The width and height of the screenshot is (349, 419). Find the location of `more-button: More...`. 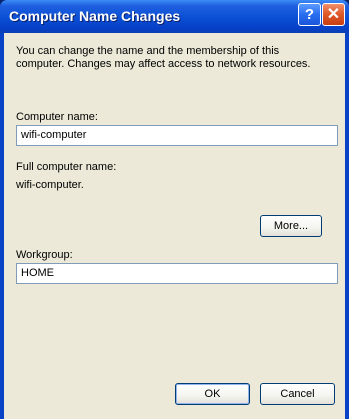

more-button: More... is located at coordinates (291, 226).